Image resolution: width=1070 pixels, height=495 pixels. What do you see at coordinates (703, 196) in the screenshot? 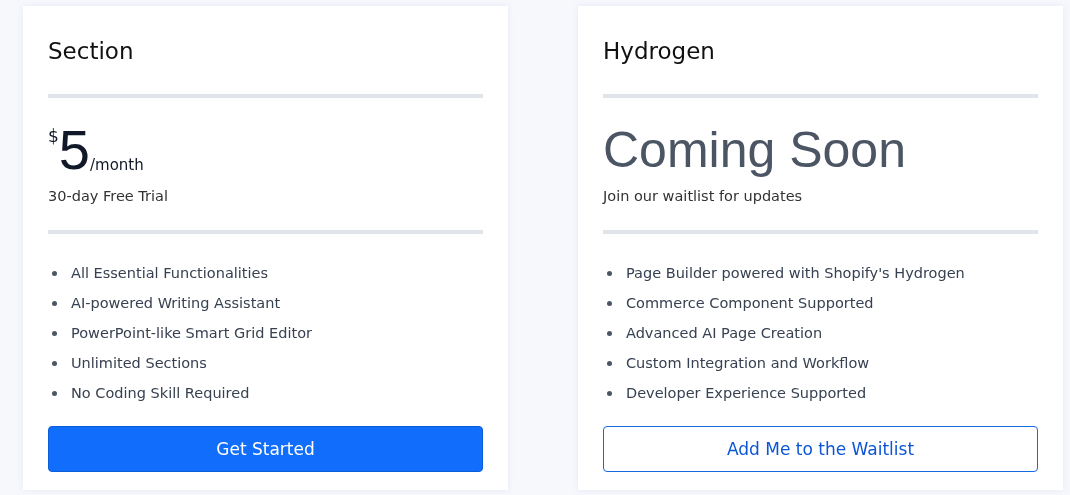
I see `plan-subtitle: Join our waitlist for updates` at bounding box center [703, 196].